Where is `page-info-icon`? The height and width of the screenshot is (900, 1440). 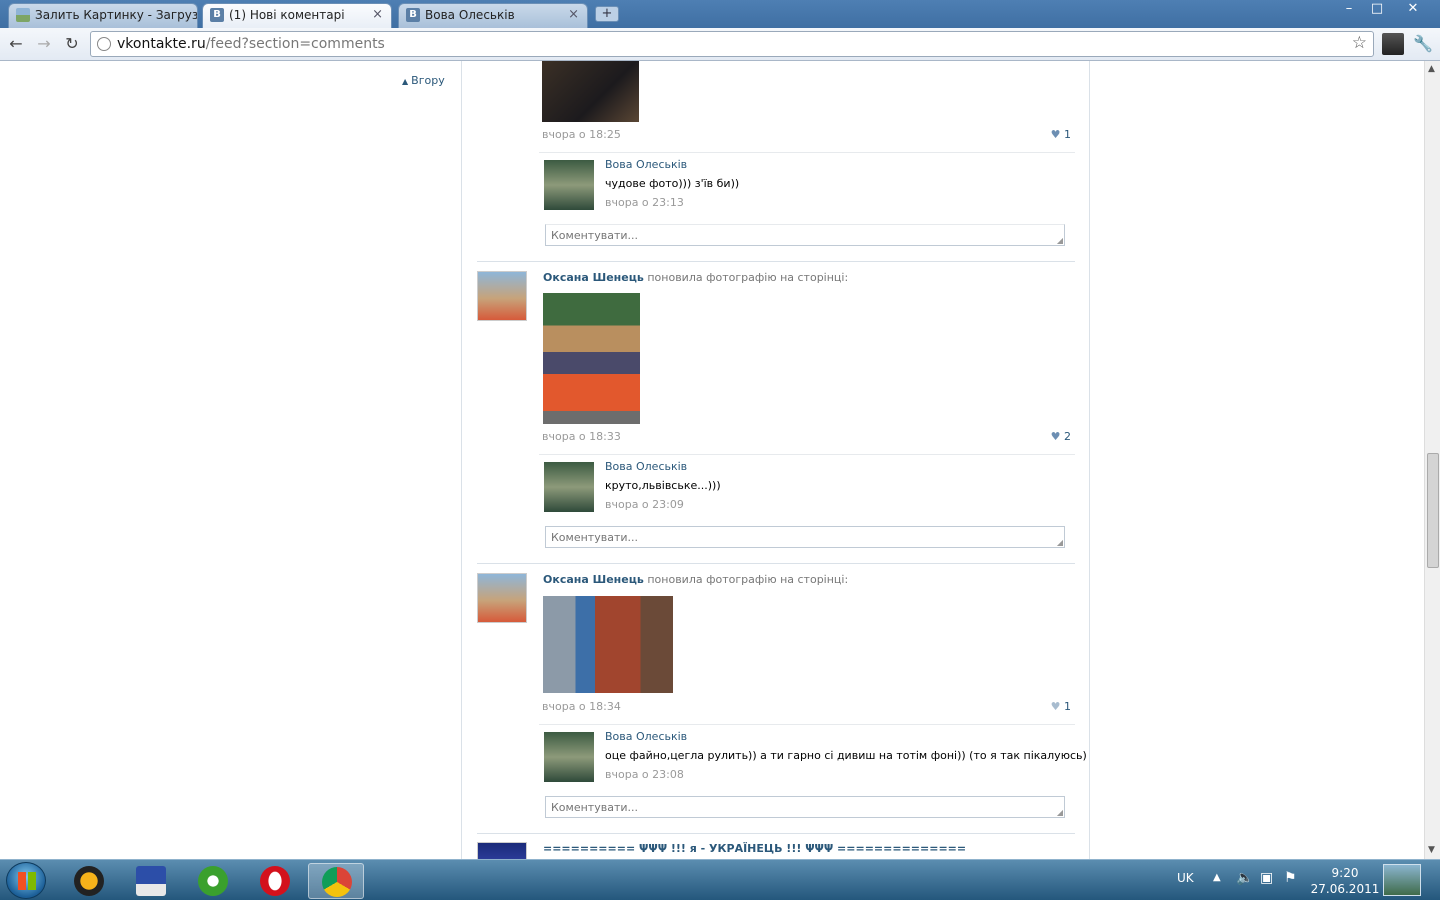 page-info-icon is located at coordinates (104, 44).